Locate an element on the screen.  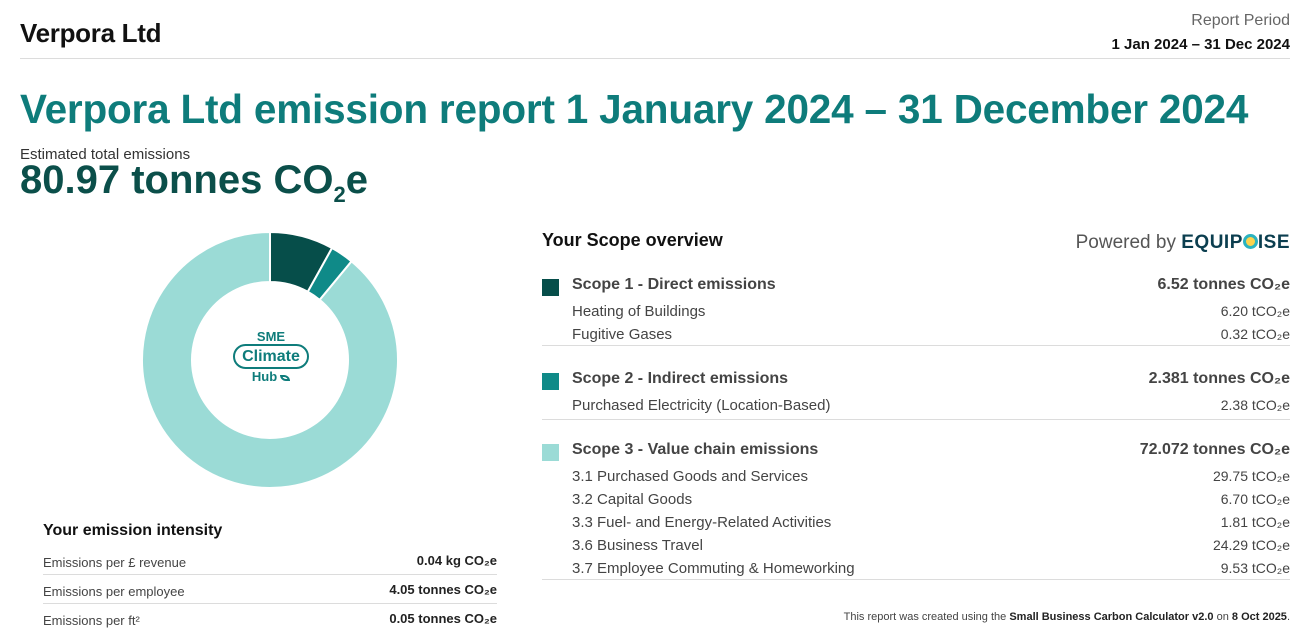
powered-by-label: Powered by is located at coordinates (1125, 242).